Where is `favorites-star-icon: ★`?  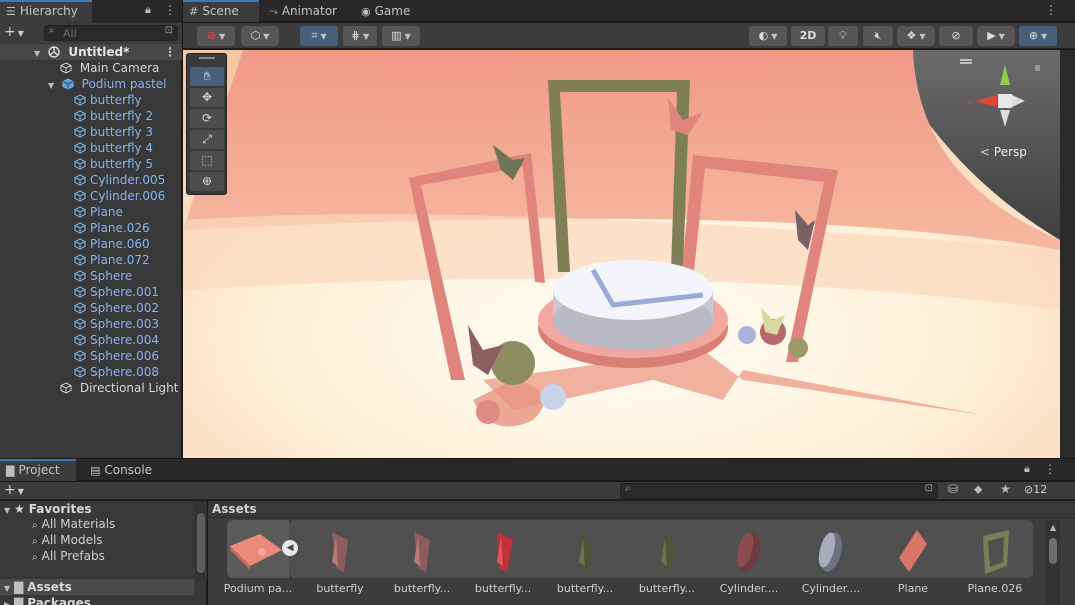
favorites-star-icon: ★ is located at coordinates (1005, 489).